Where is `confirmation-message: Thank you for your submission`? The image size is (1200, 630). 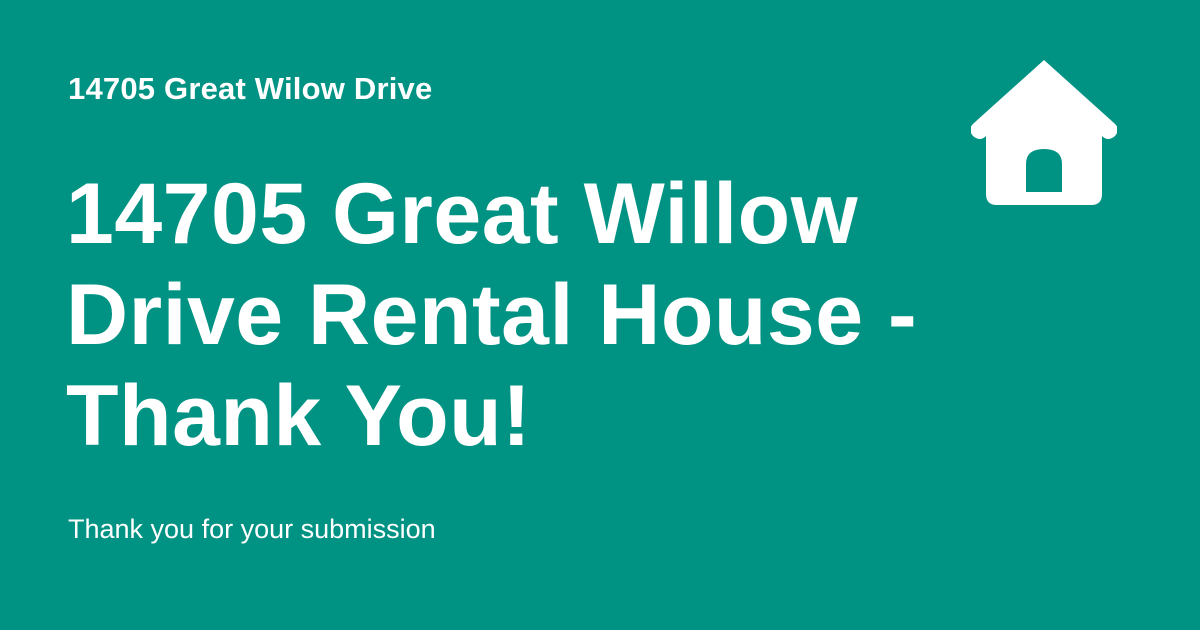
confirmation-message: Thank you for your submission is located at coordinates (252, 529).